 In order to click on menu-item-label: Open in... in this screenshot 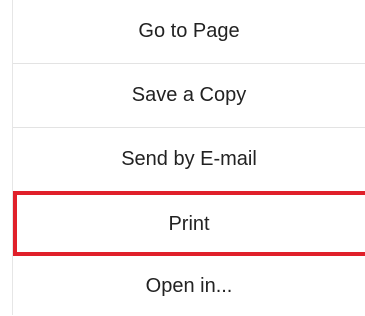, I will do `click(189, 285)`.